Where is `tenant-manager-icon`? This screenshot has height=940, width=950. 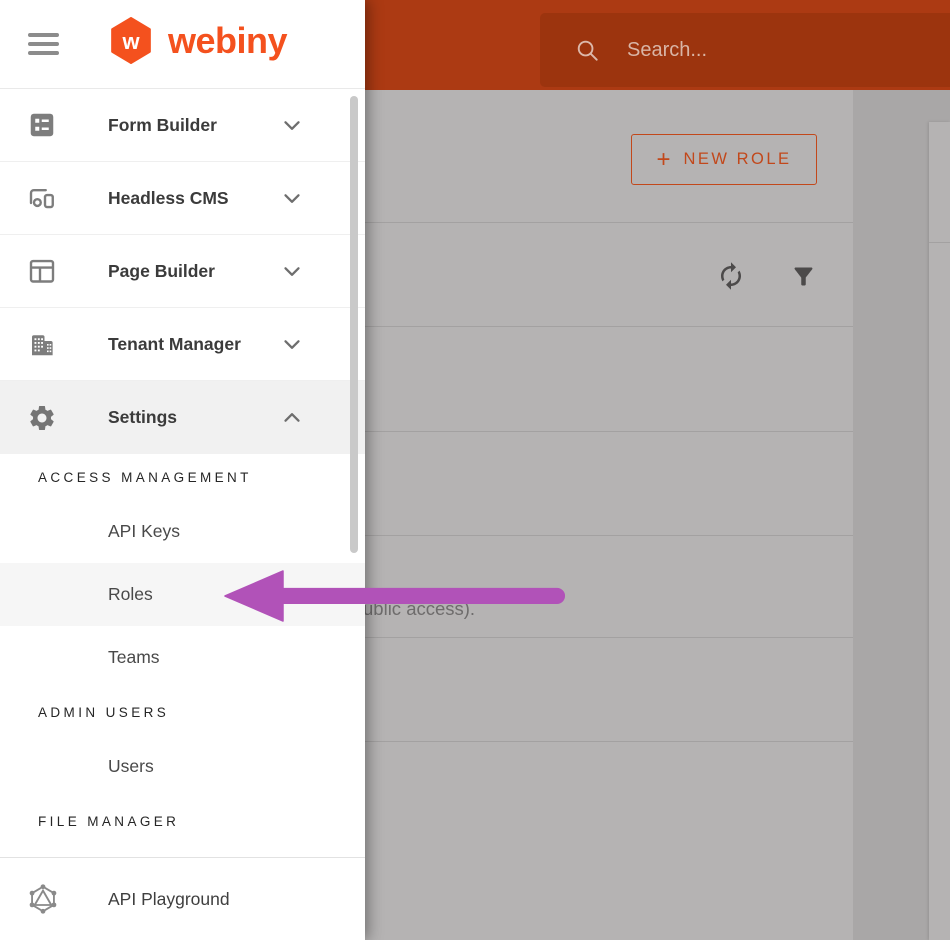
tenant-manager-icon is located at coordinates (42, 344).